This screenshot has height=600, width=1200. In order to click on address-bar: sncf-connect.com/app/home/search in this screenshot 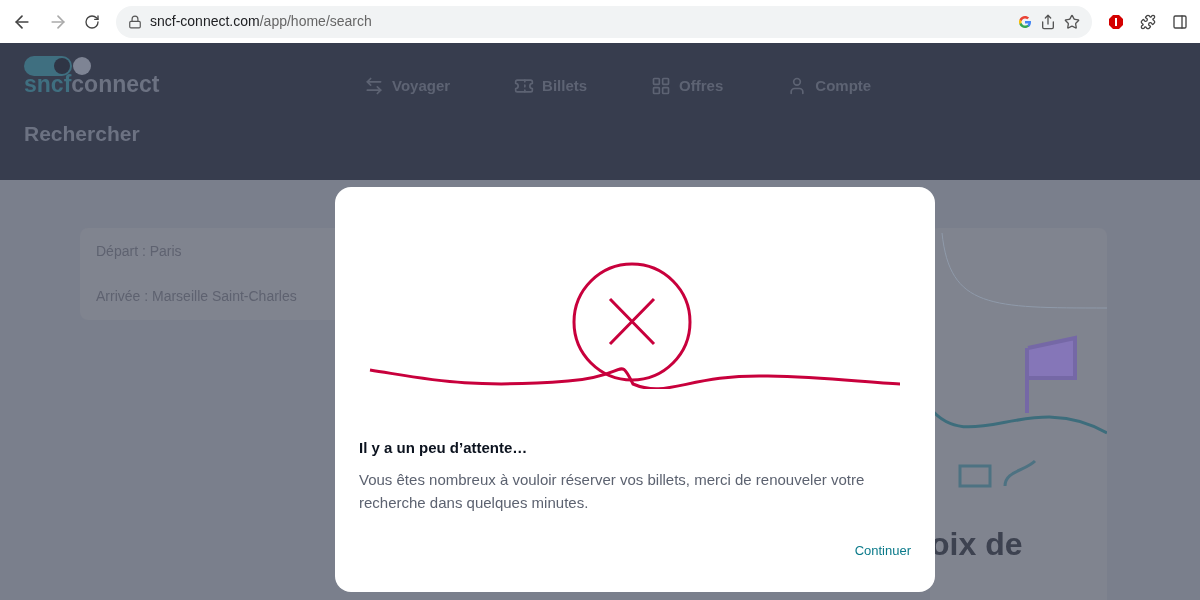, I will do `click(604, 21)`.